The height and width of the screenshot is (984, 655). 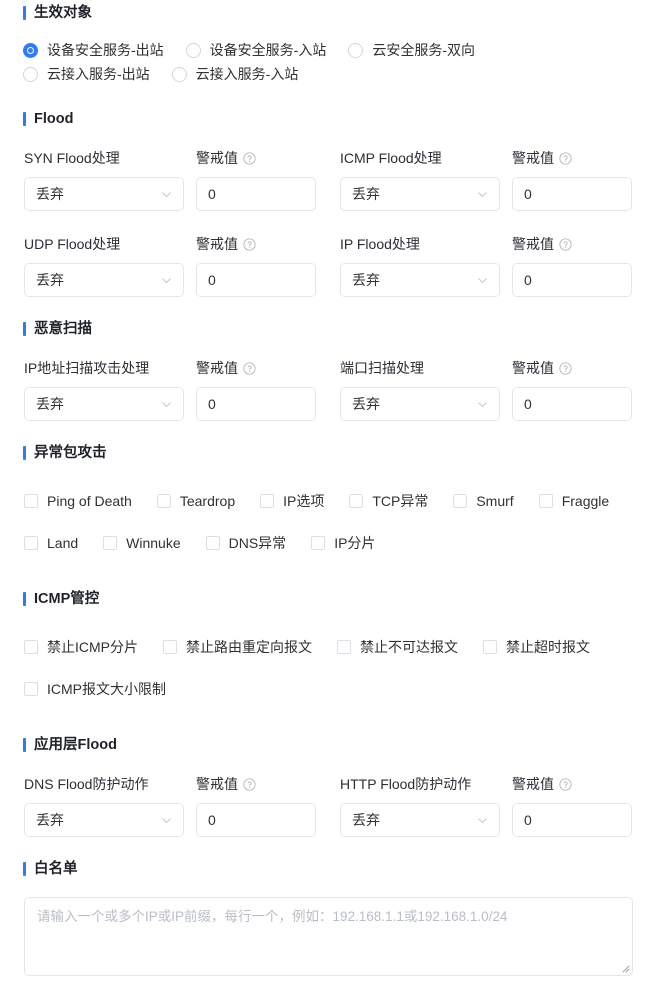 What do you see at coordinates (104, 194) in the screenshot?
I see `syn-flood-action-select: 丢弃` at bounding box center [104, 194].